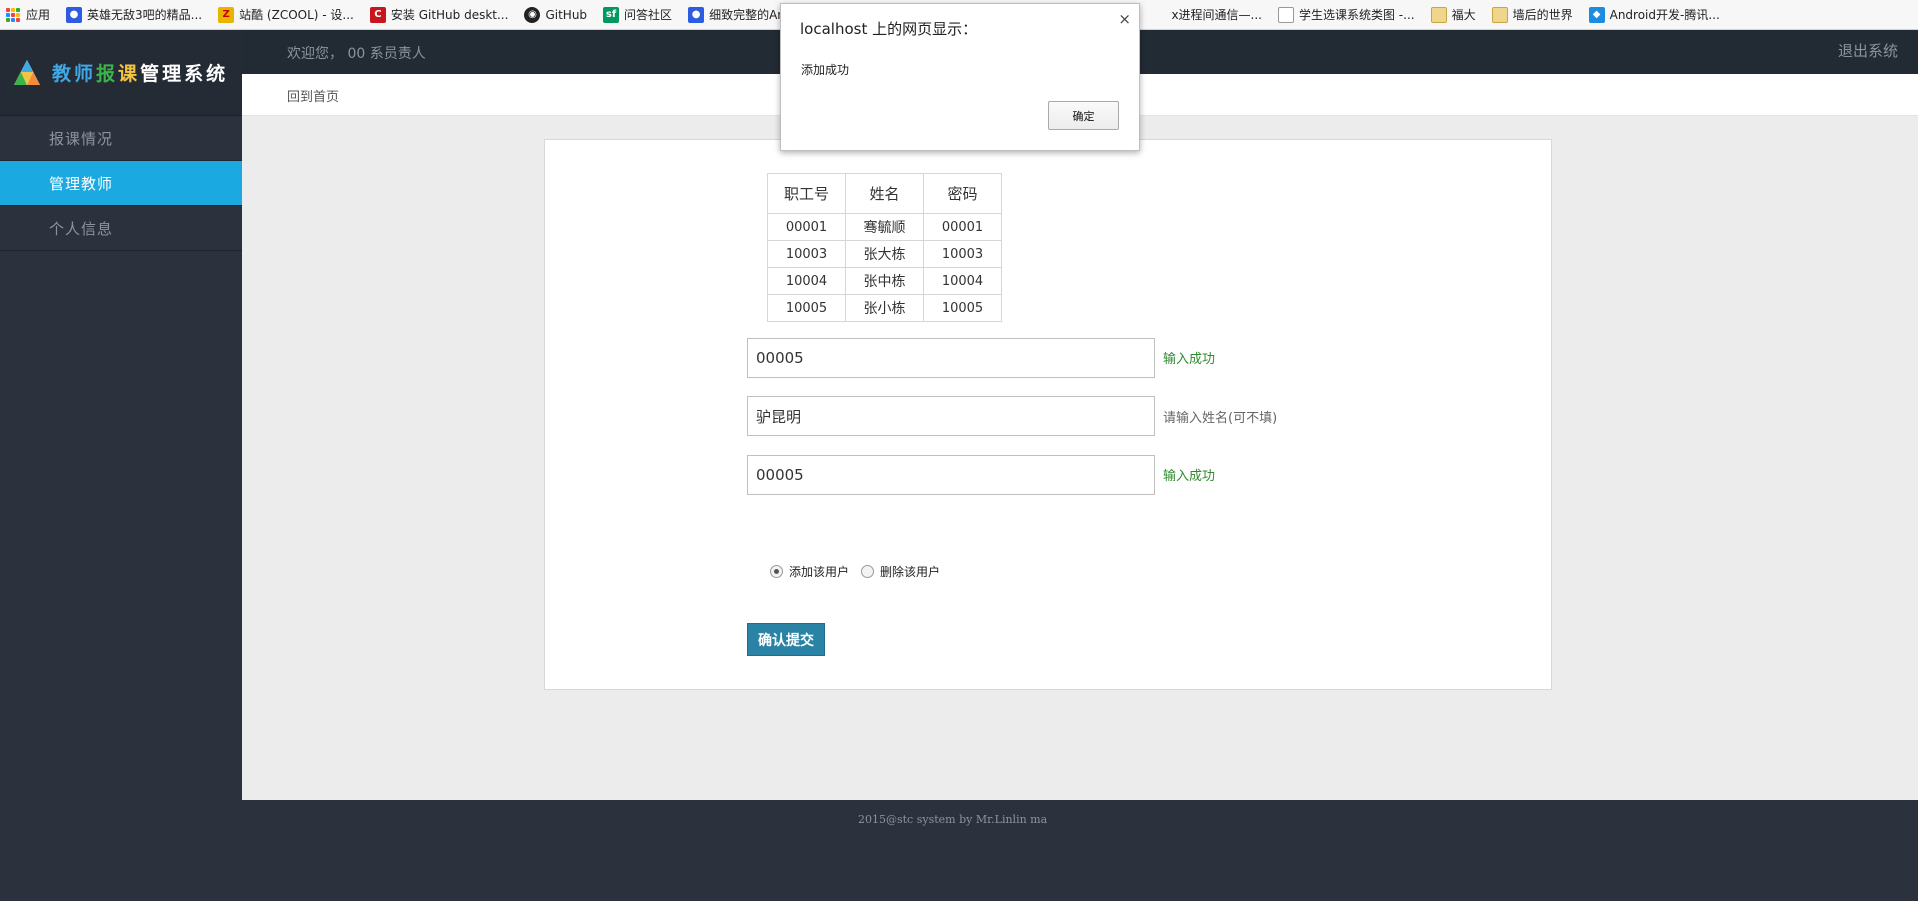 Image resolution: width=1918 pixels, height=901 pixels. Describe the element at coordinates (962, 193) in the screenshot. I see `column-header: 密码` at that location.